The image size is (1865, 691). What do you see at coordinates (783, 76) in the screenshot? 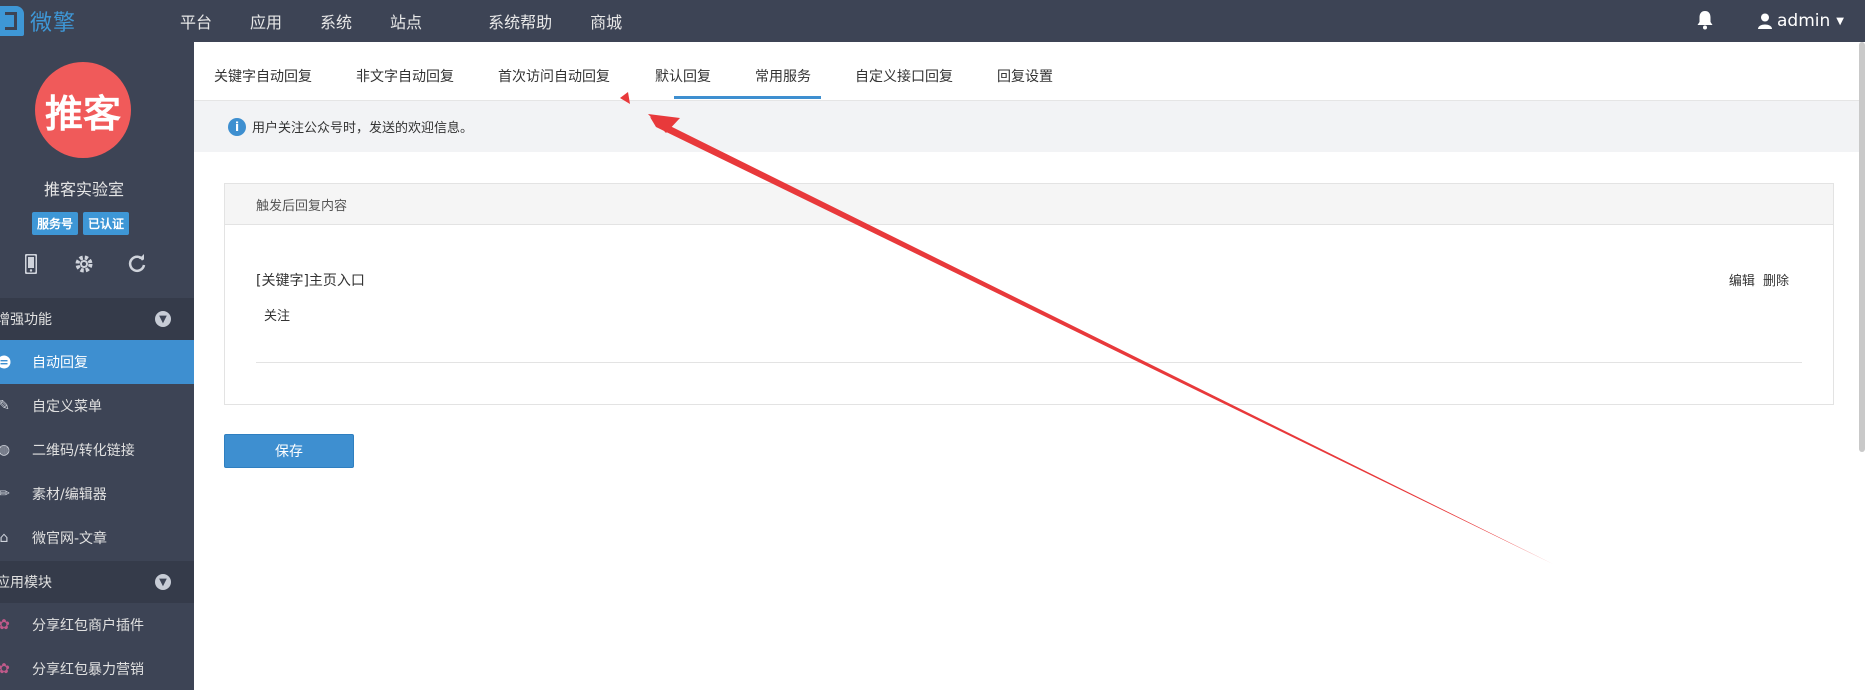
I see `tab-common-services: 常用服务` at bounding box center [783, 76].